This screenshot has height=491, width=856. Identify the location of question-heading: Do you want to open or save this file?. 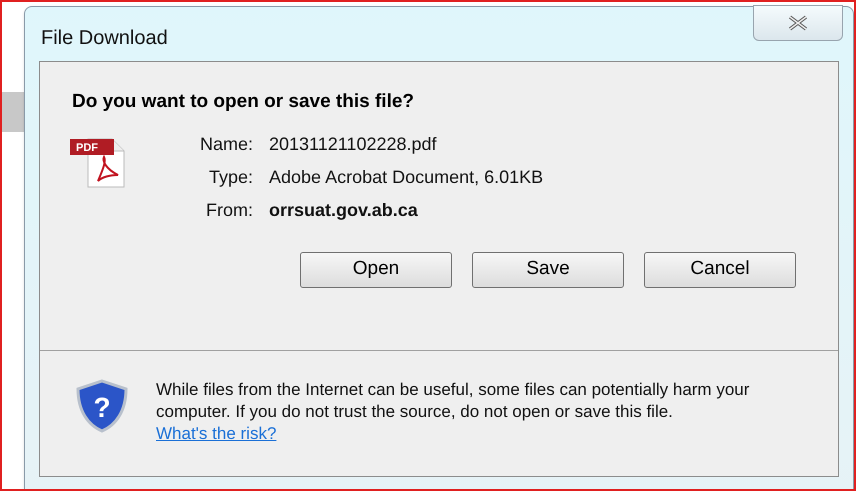
(244, 102).